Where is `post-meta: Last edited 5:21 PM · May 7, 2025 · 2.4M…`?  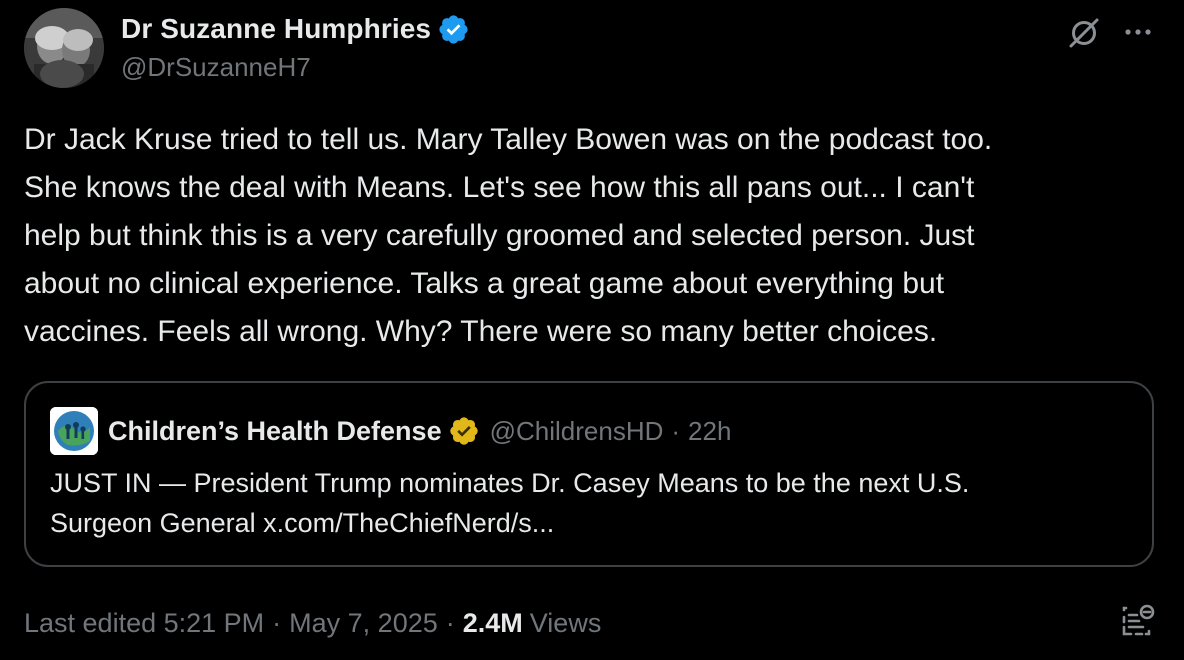
post-meta: Last edited 5:21 PM · May 7, 2025 · 2.4M… is located at coordinates (312, 623).